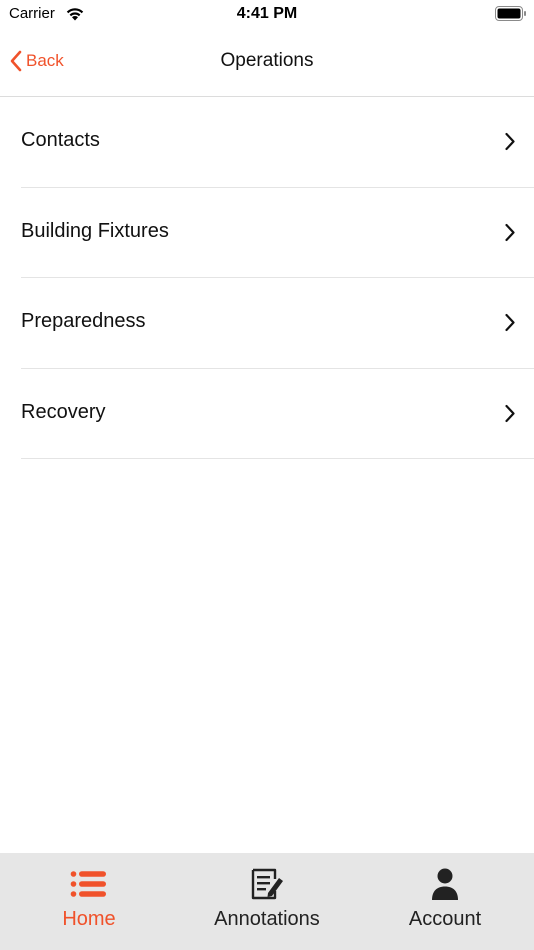 This screenshot has width=534, height=950. Describe the element at coordinates (445, 901) in the screenshot. I see `tab-account: Account` at that location.